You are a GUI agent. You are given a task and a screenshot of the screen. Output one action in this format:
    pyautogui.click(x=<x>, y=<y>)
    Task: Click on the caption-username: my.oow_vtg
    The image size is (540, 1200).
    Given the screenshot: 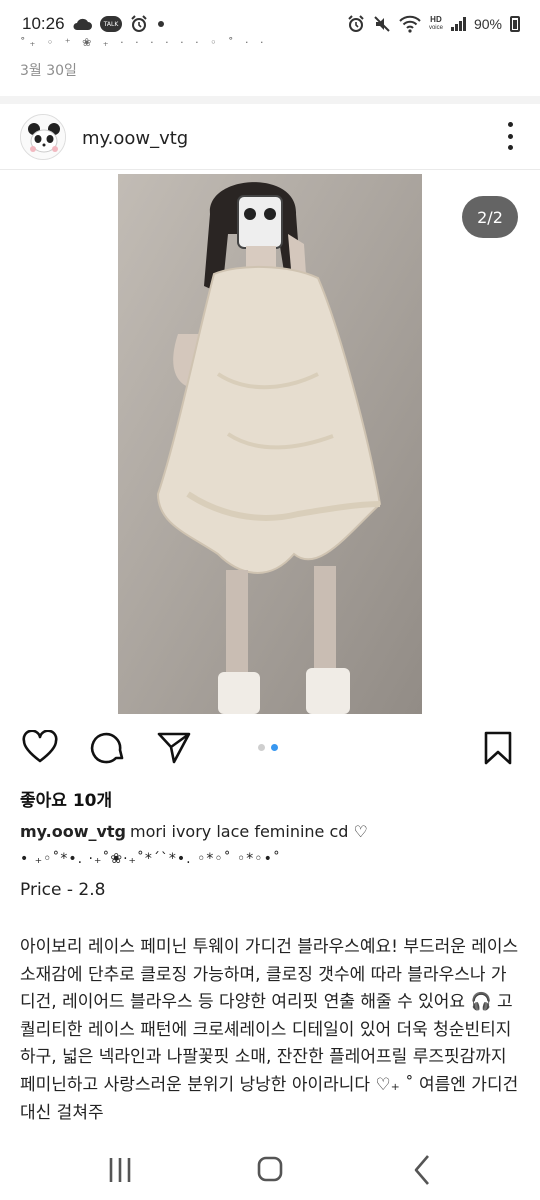 What is the action you would take?
    pyautogui.click(x=73, y=831)
    